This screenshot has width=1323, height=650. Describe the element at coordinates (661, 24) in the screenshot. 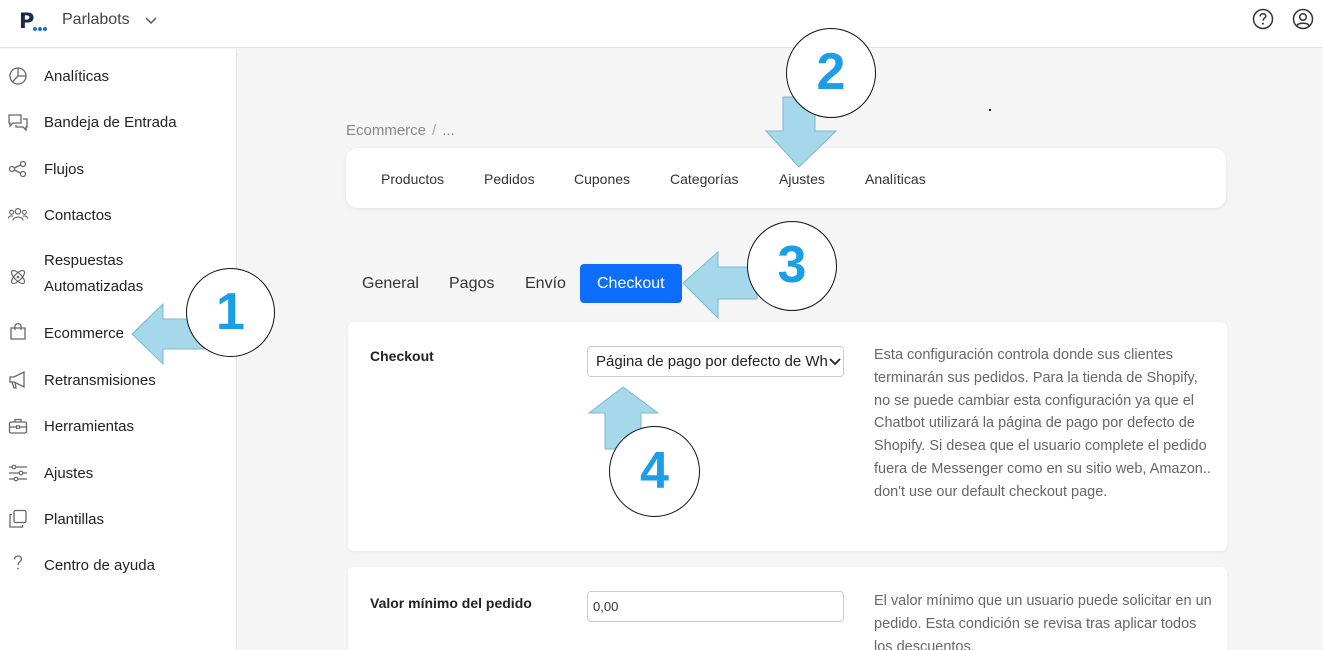

I see `top-bar: P Parlabots` at that location.